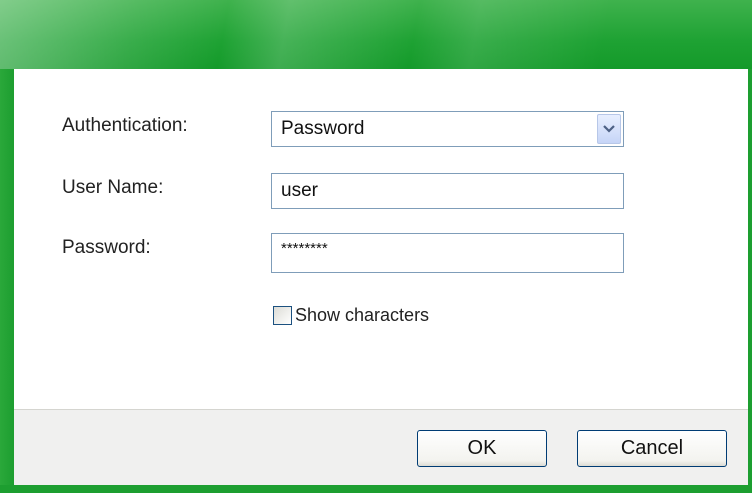  What do you see at coordinates (652, 448) in the screenshot?
I see `cancel-button: Cancel` at bounding box center [652, 448].